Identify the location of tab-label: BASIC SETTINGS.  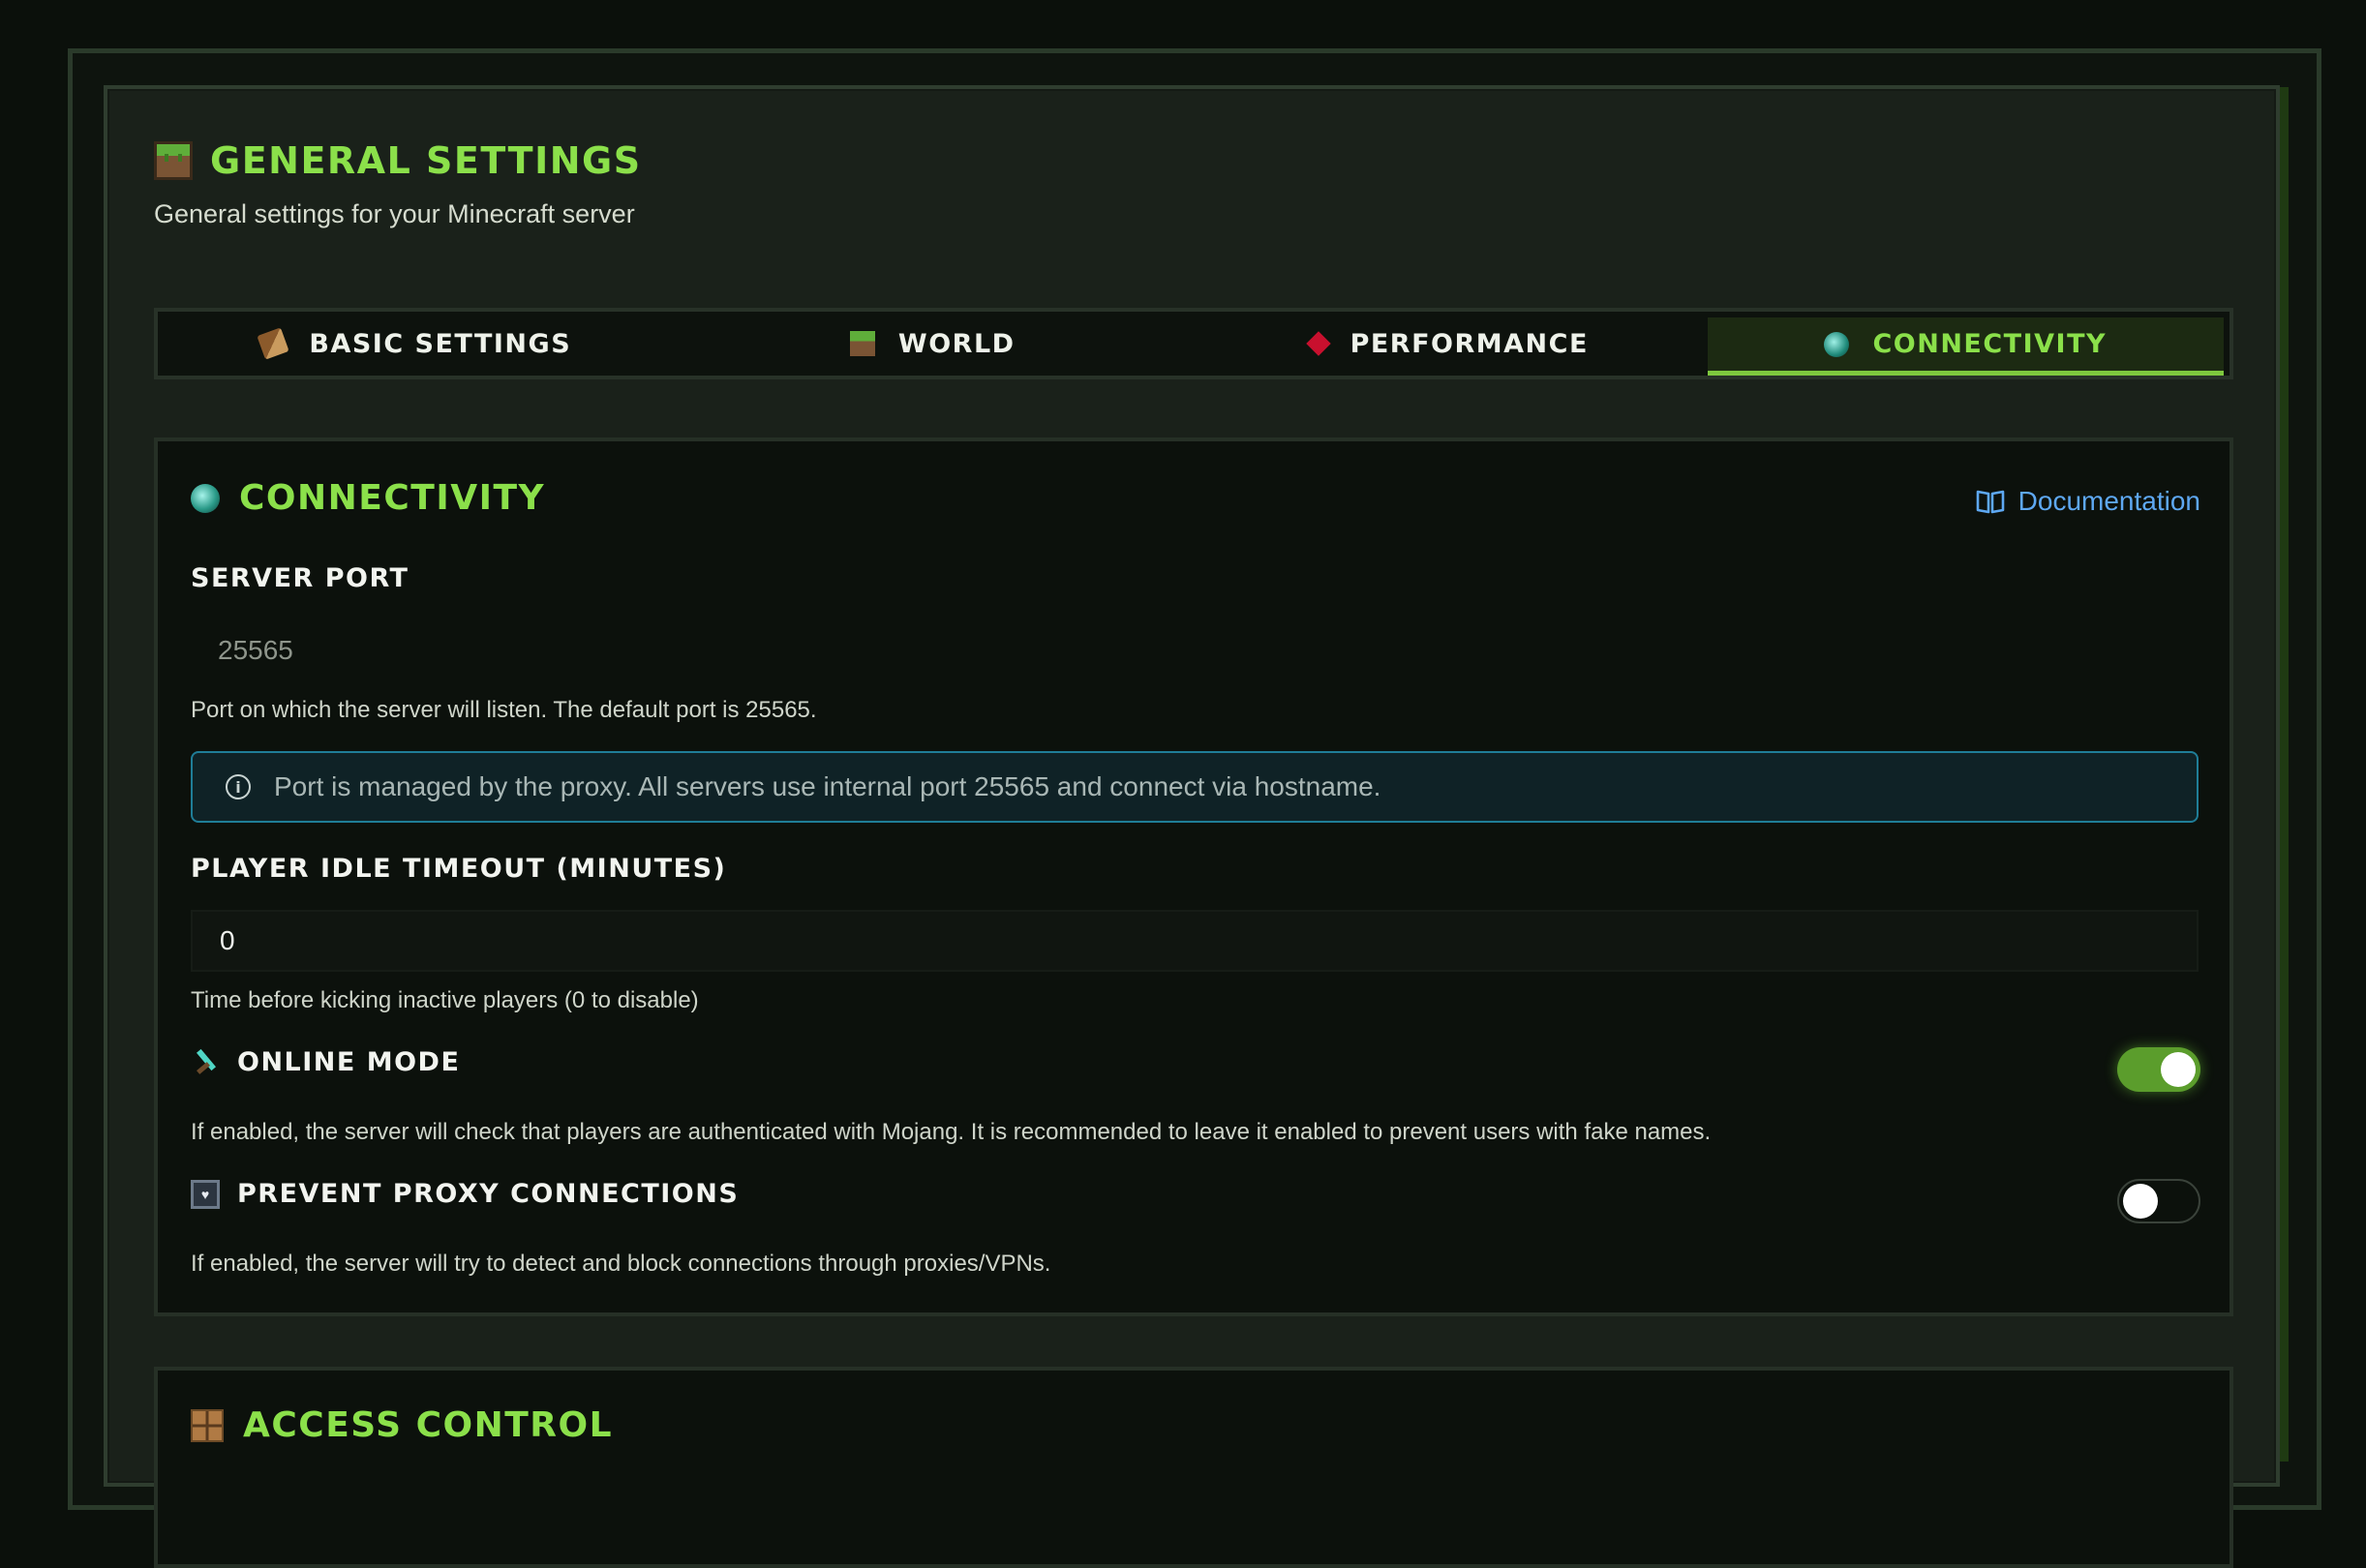
(440, 343).